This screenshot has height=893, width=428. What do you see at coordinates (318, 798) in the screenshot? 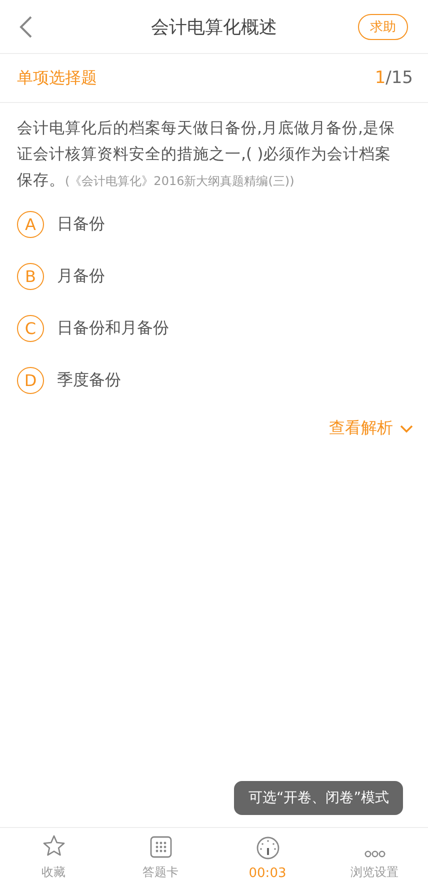
I see `tooltip: 可选“开卷、闭卷”模式` at bounding box center [318, 798].